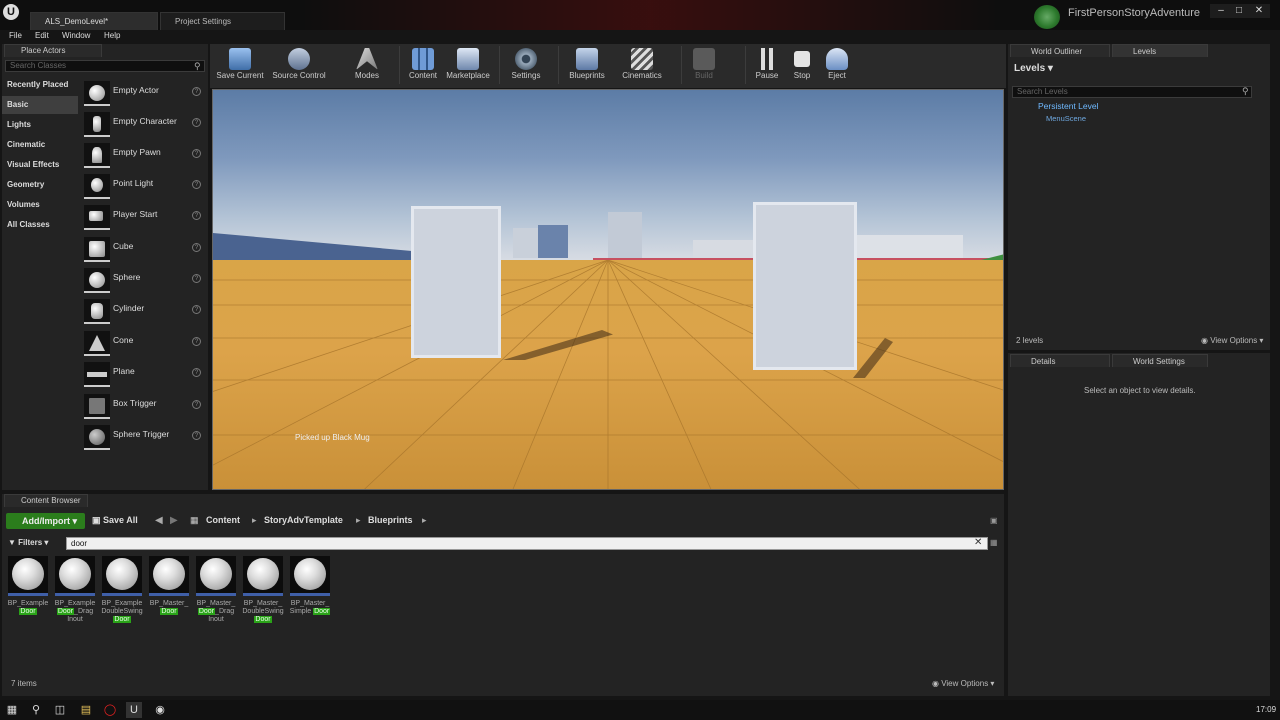 This screenshot has width=1280, height=720. What do you see at coordinates (160, 710) in the screenshot?
I see `app-taskbar-icon: ◉` at bounding box center [160, 710].